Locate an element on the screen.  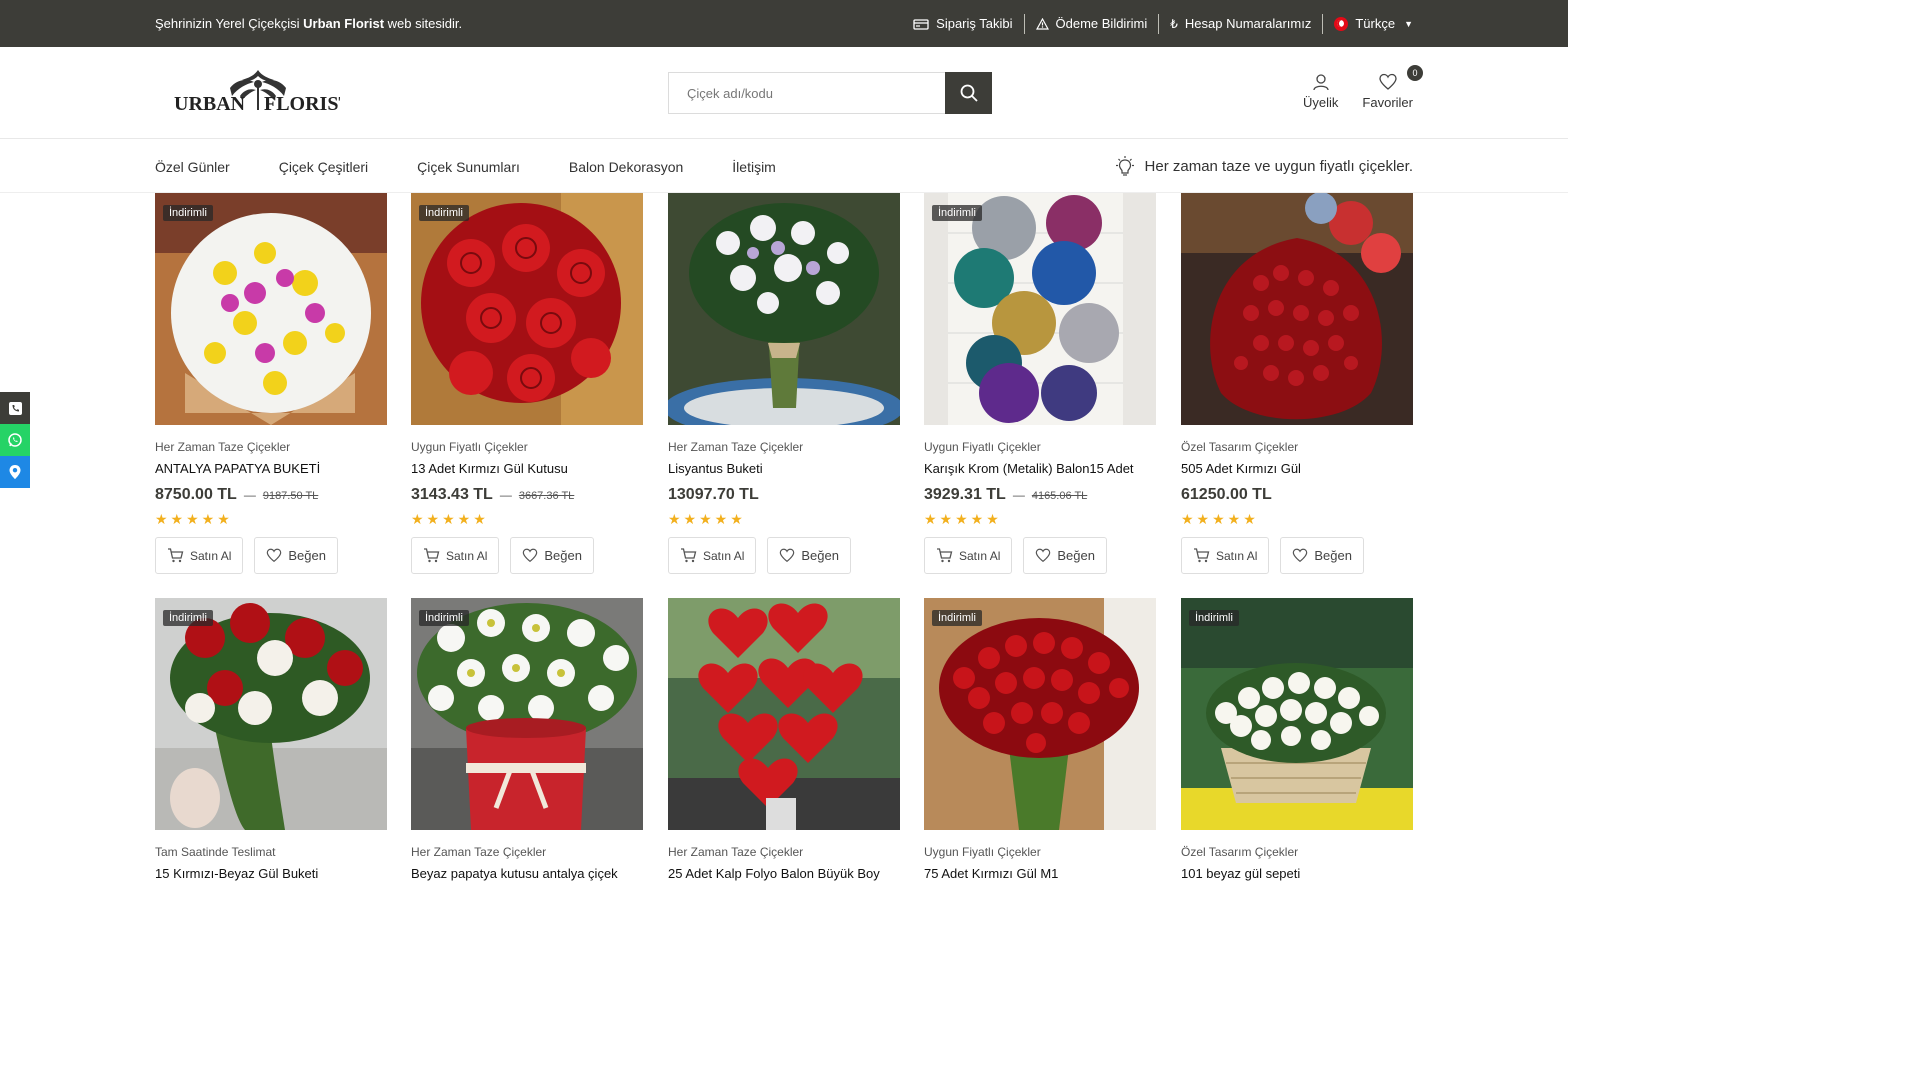
search-button is located at coordinates (968, 93).